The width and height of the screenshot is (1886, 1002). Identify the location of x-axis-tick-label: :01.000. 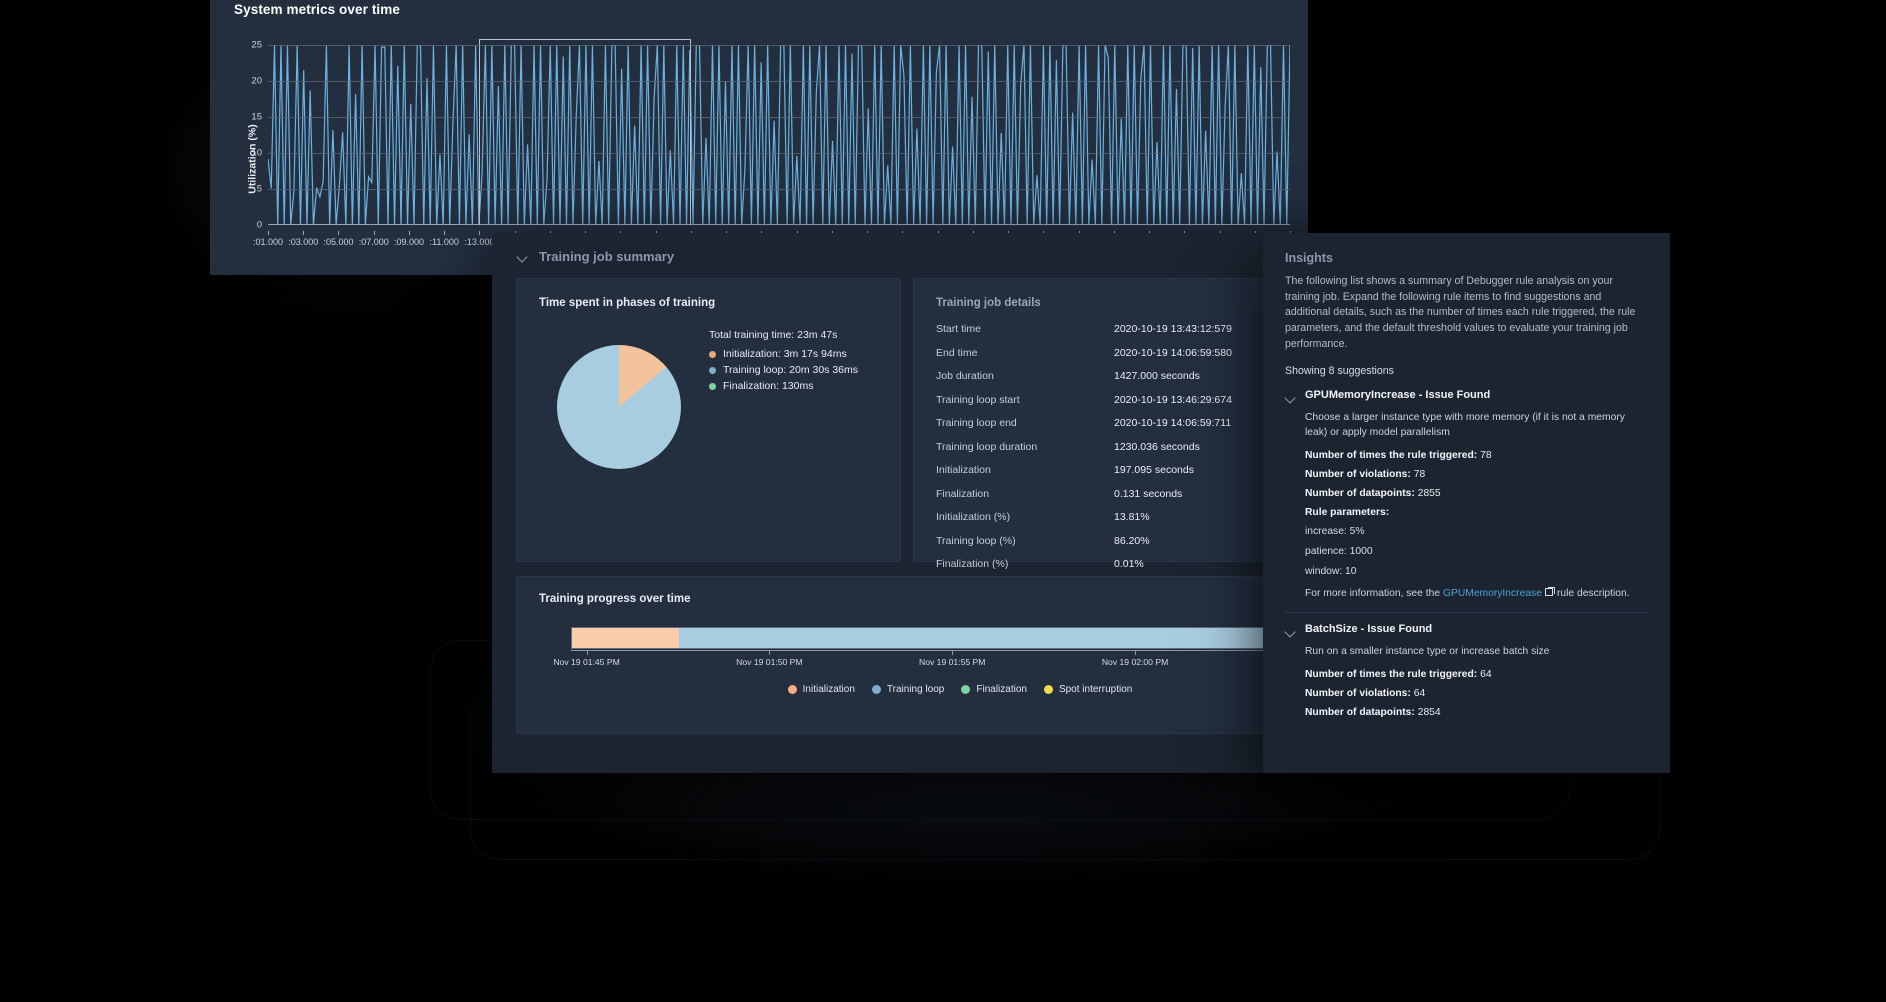
(268, 242).